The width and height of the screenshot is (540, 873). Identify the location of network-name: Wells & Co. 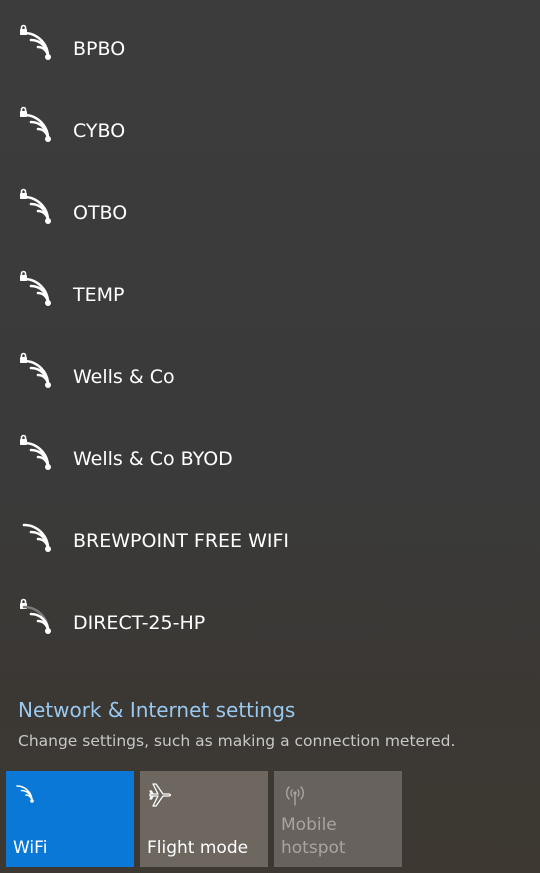
(124, 377).